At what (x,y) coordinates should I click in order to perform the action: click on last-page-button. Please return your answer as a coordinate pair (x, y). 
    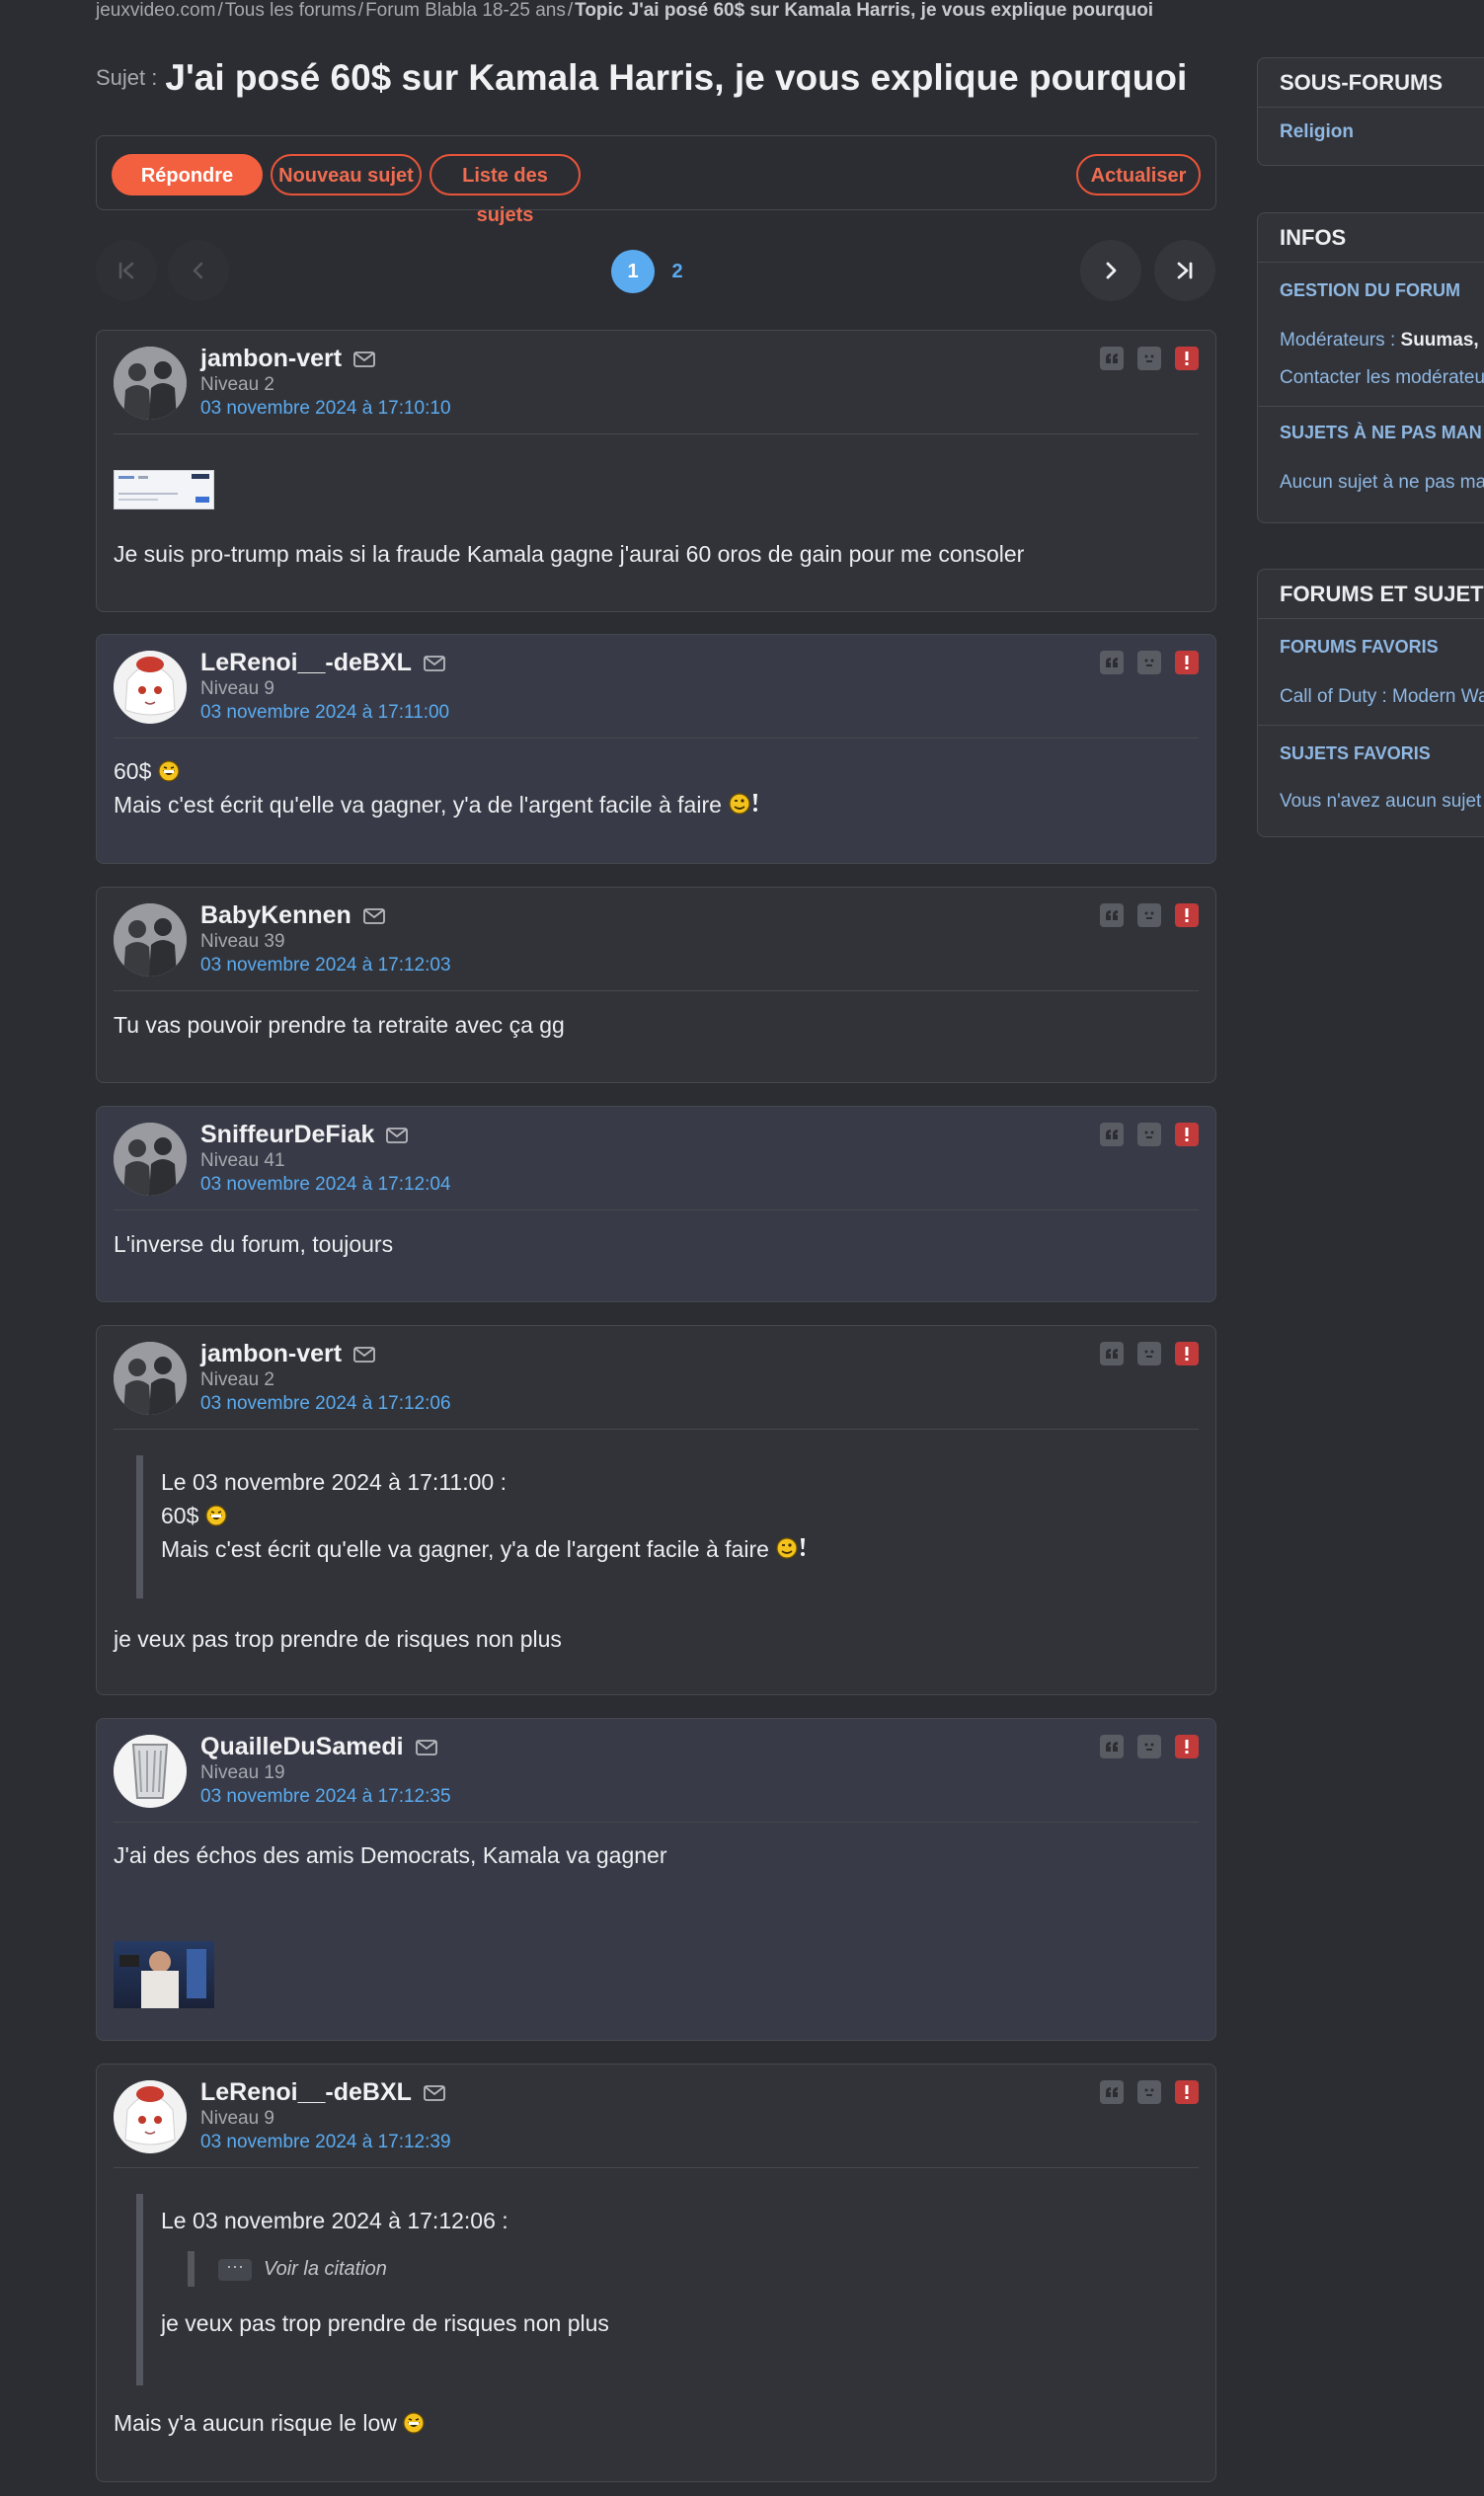
    Looking at the image, I should click on (1185, 270).